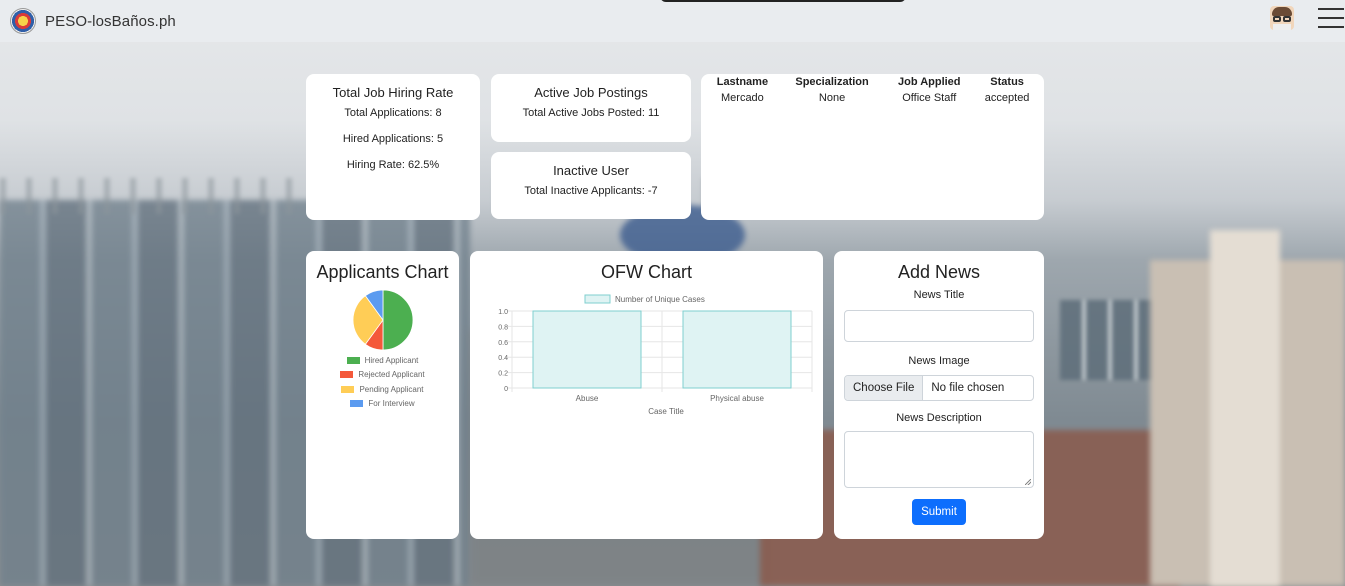 The height and width of the screenshot is (586, 1345). What do you see at coordinates (968, 388) in the screenshot?
I see `file-status-text: No file chosen` at bounding box center [968, 388].